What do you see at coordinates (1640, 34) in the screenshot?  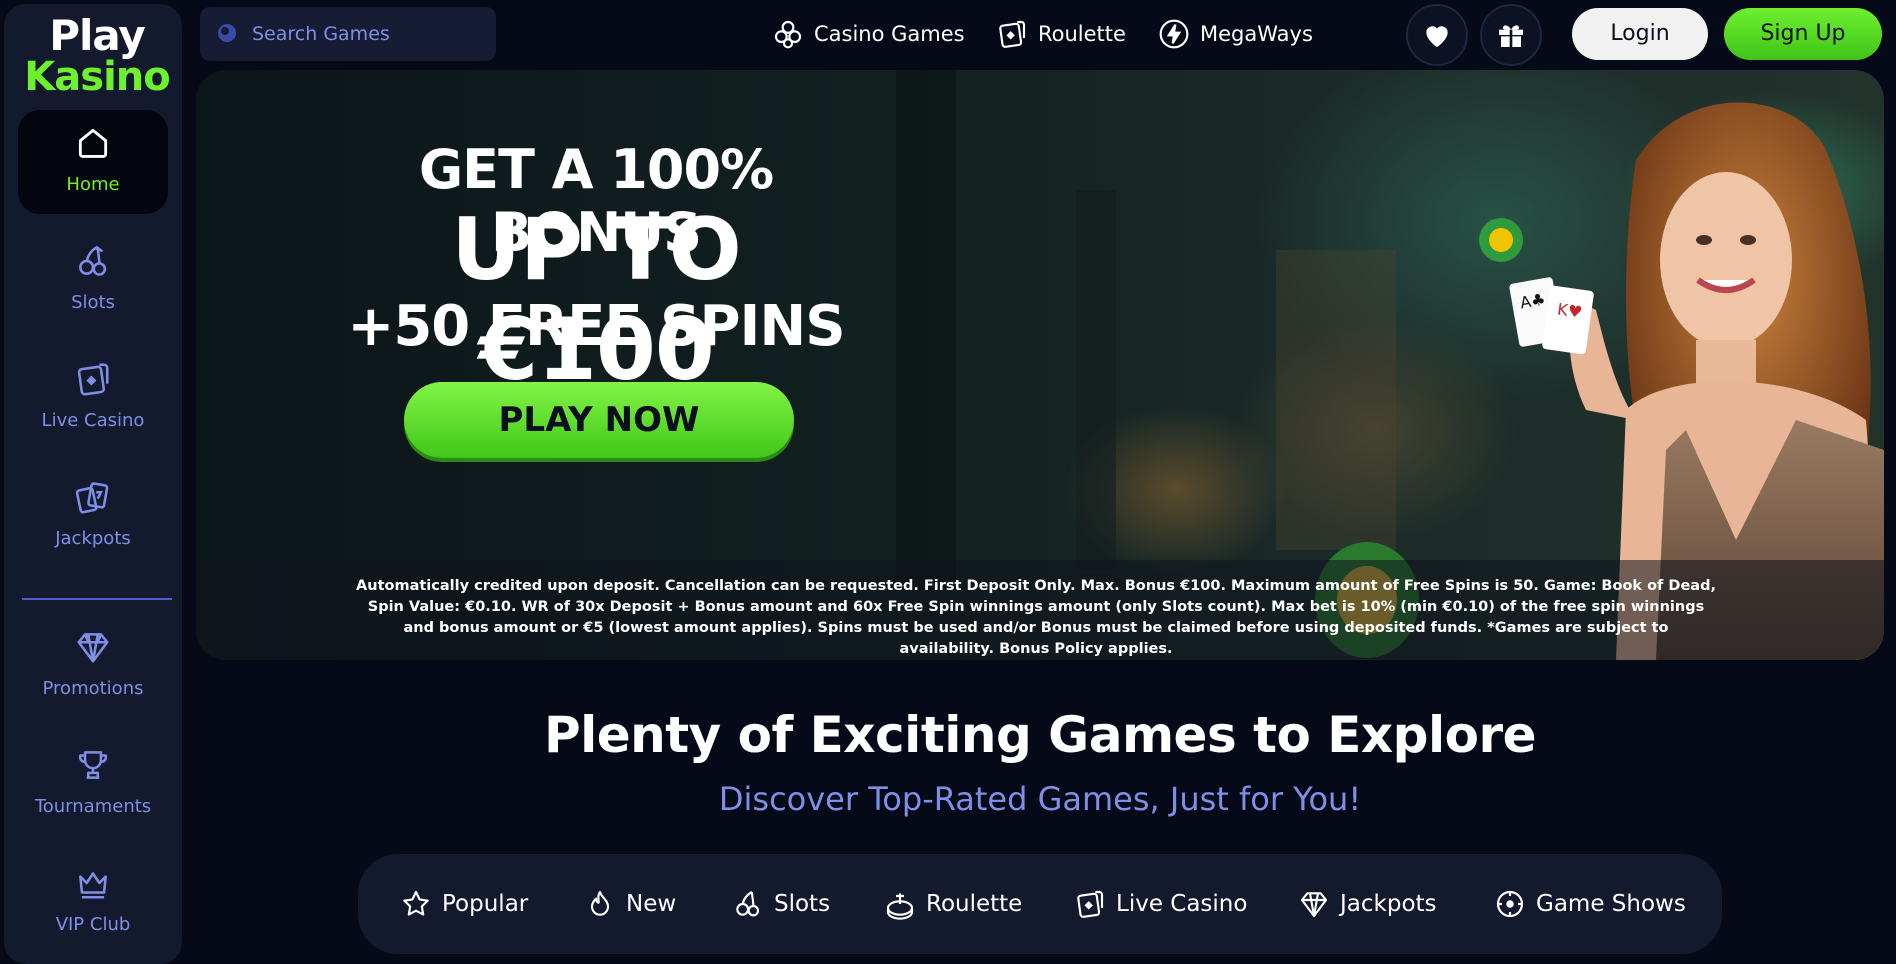 I see `login-button: Login` at bounding box center [1640, 34].